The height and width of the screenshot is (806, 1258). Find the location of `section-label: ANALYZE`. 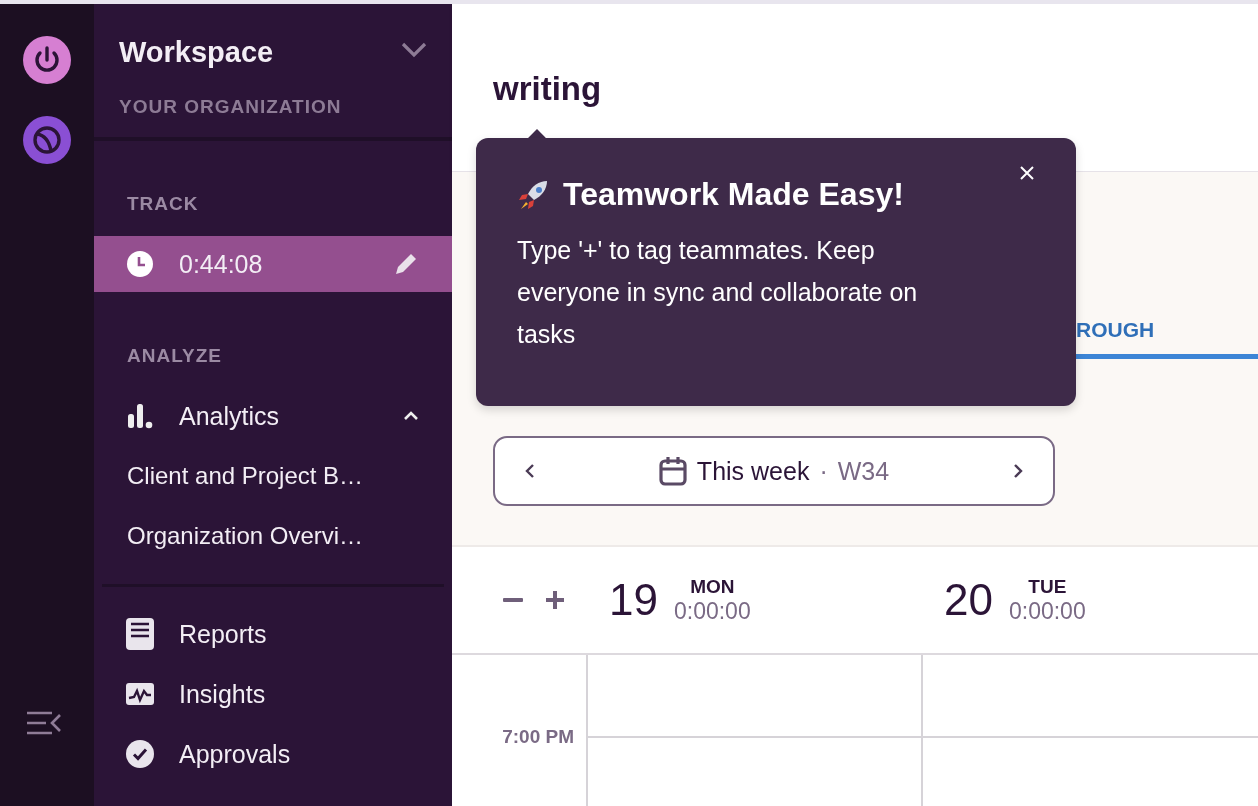

section-label: ANALYZE is located at coordinates (174, 356).